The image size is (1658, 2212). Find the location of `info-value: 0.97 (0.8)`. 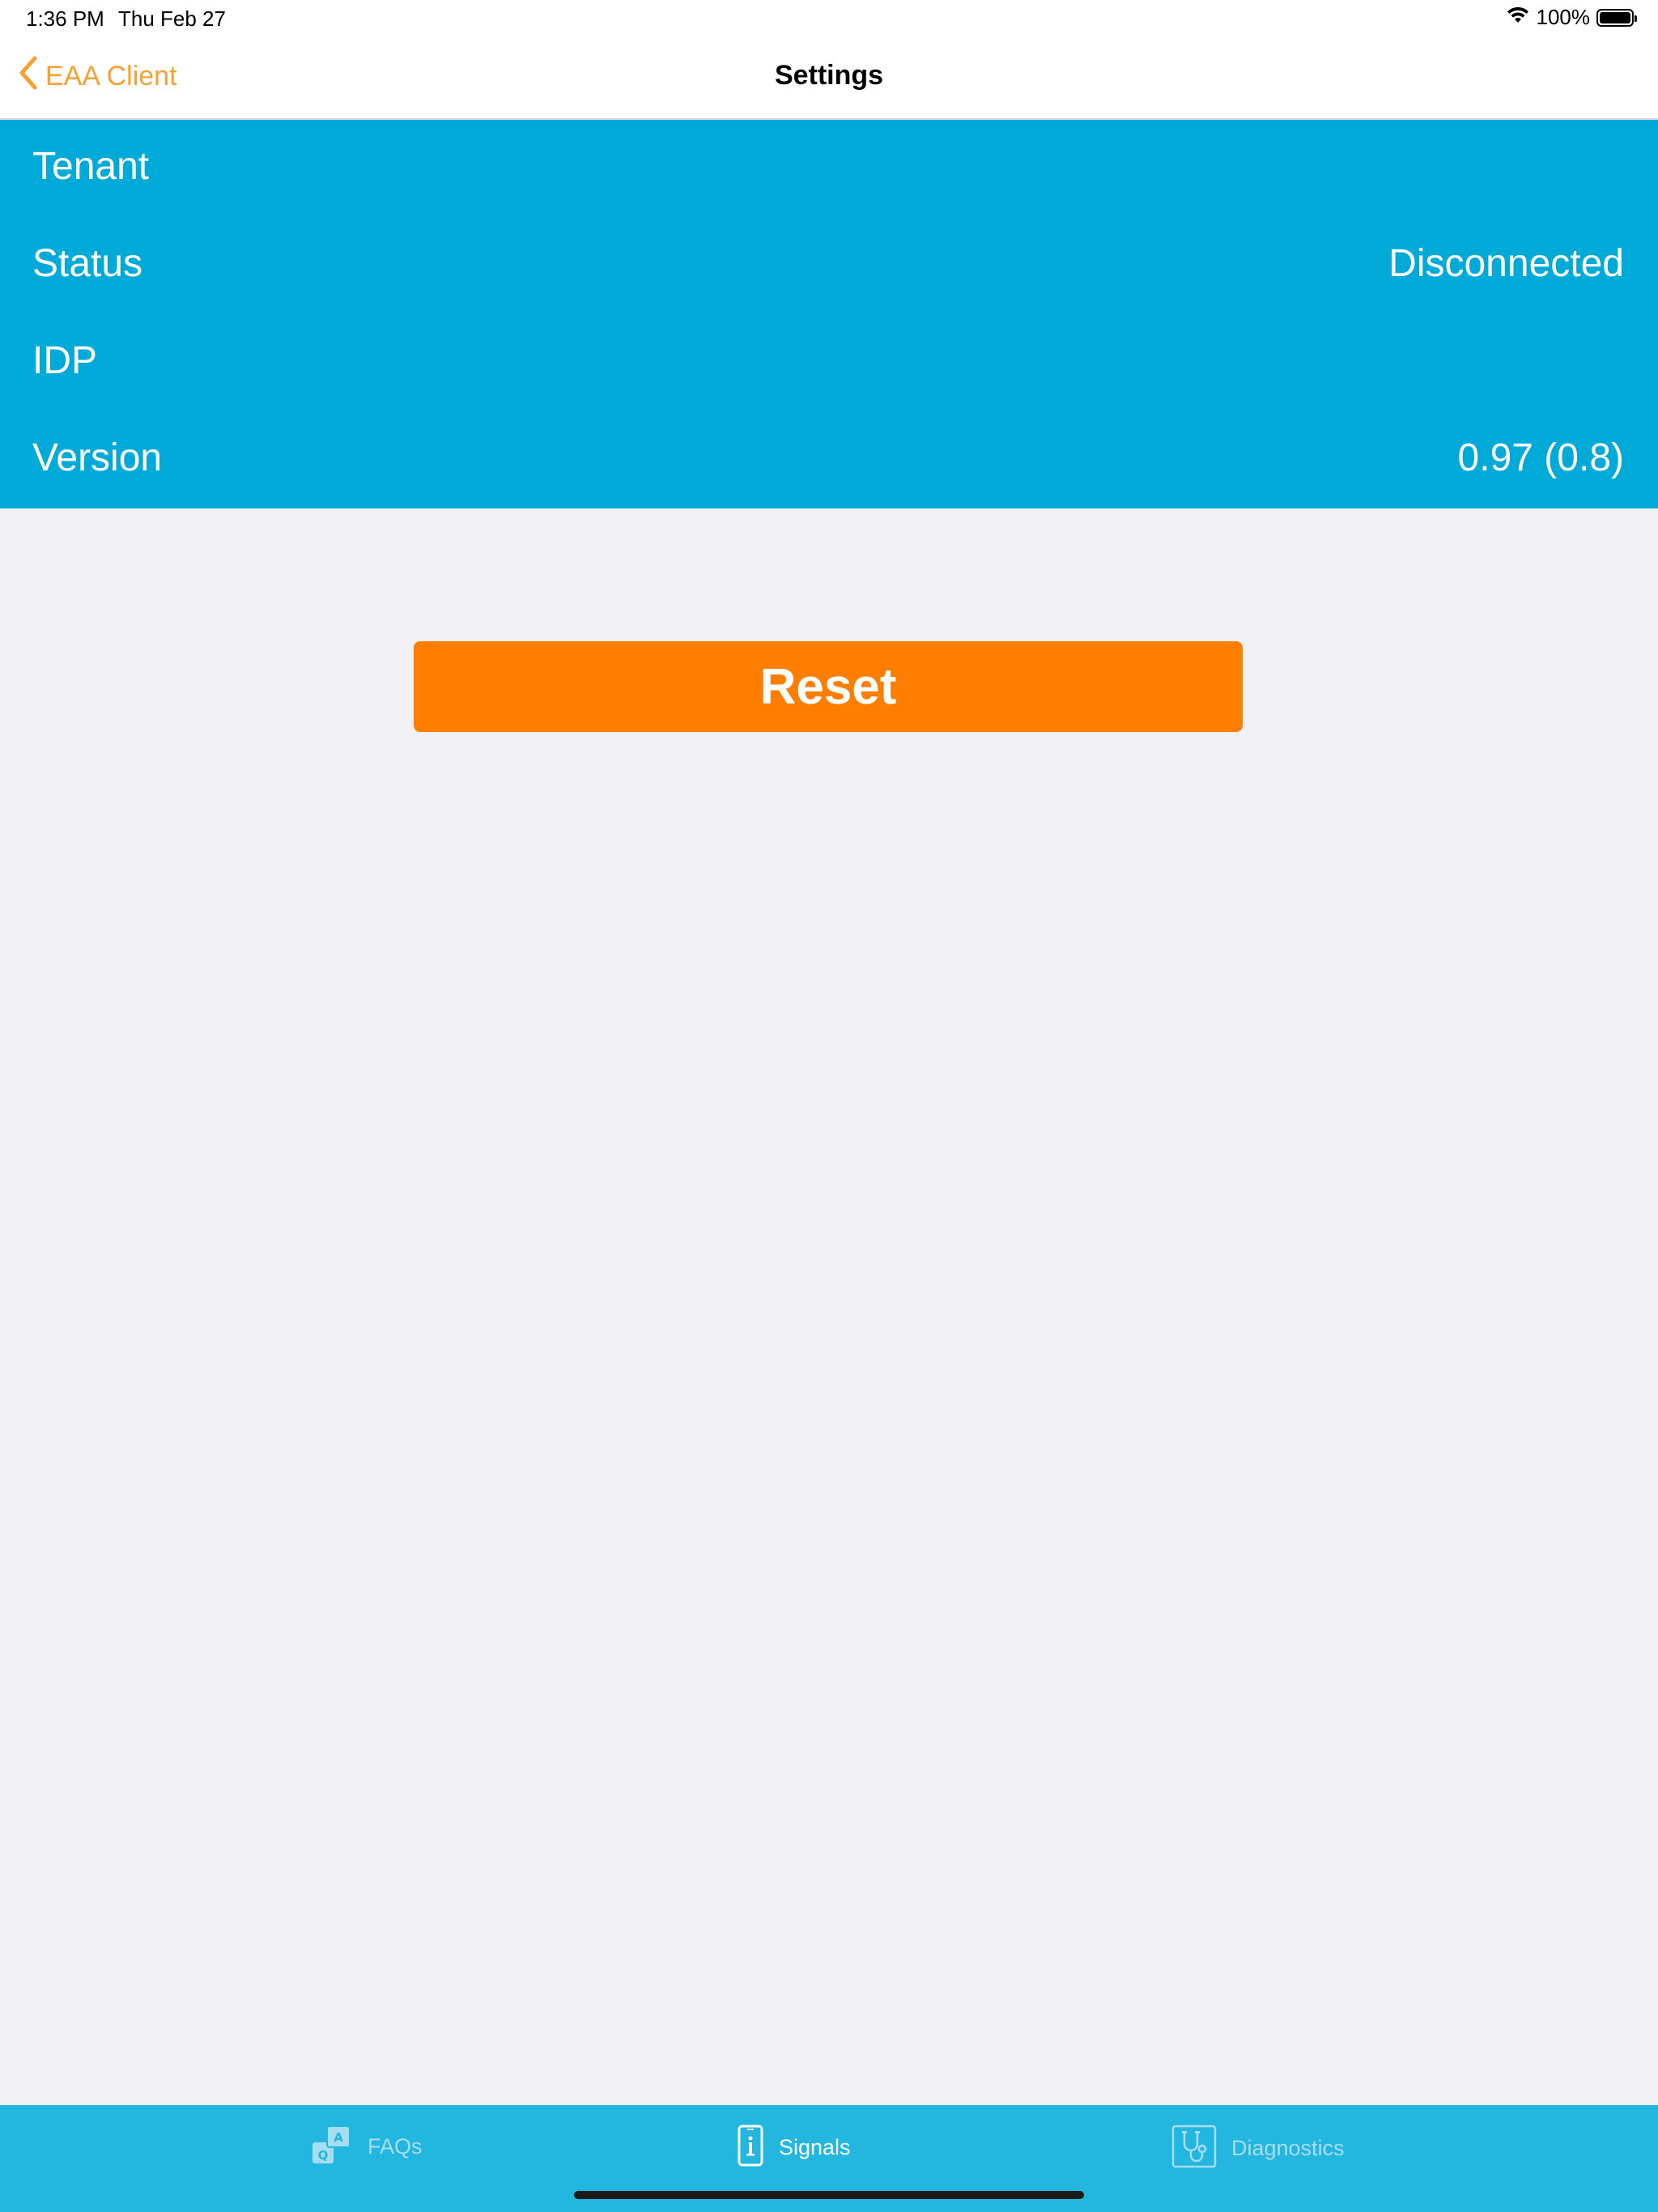

info-value: 0.97 (0.8) is located at coordinates (1540, 458).